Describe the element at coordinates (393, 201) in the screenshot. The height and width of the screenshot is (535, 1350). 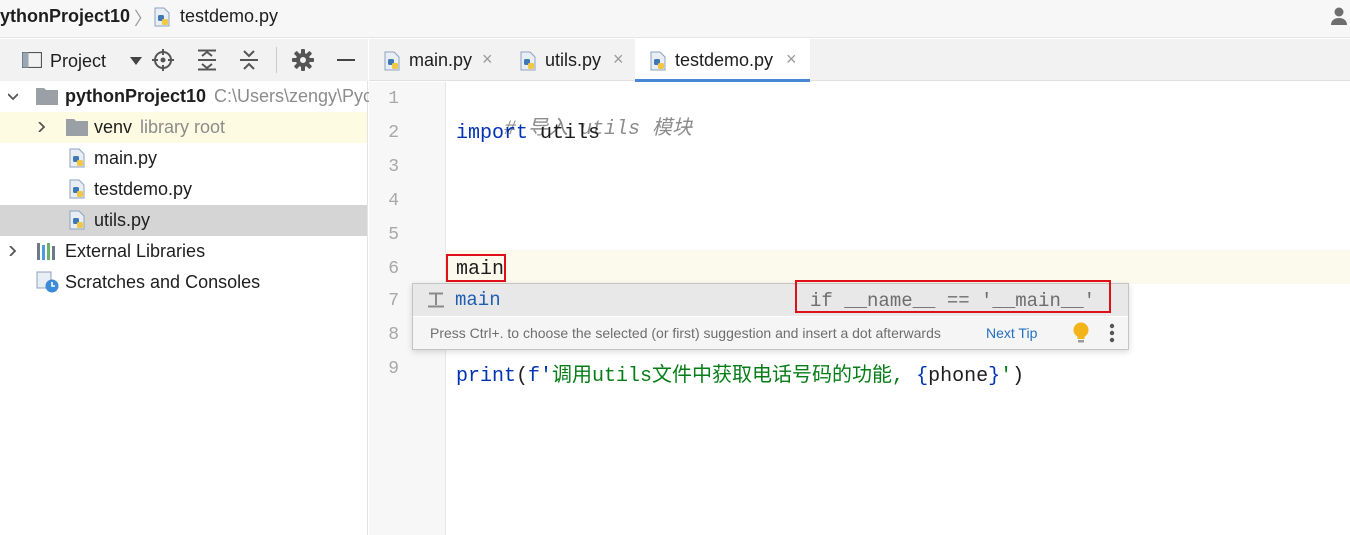
I see `line-number: 4` at that location.